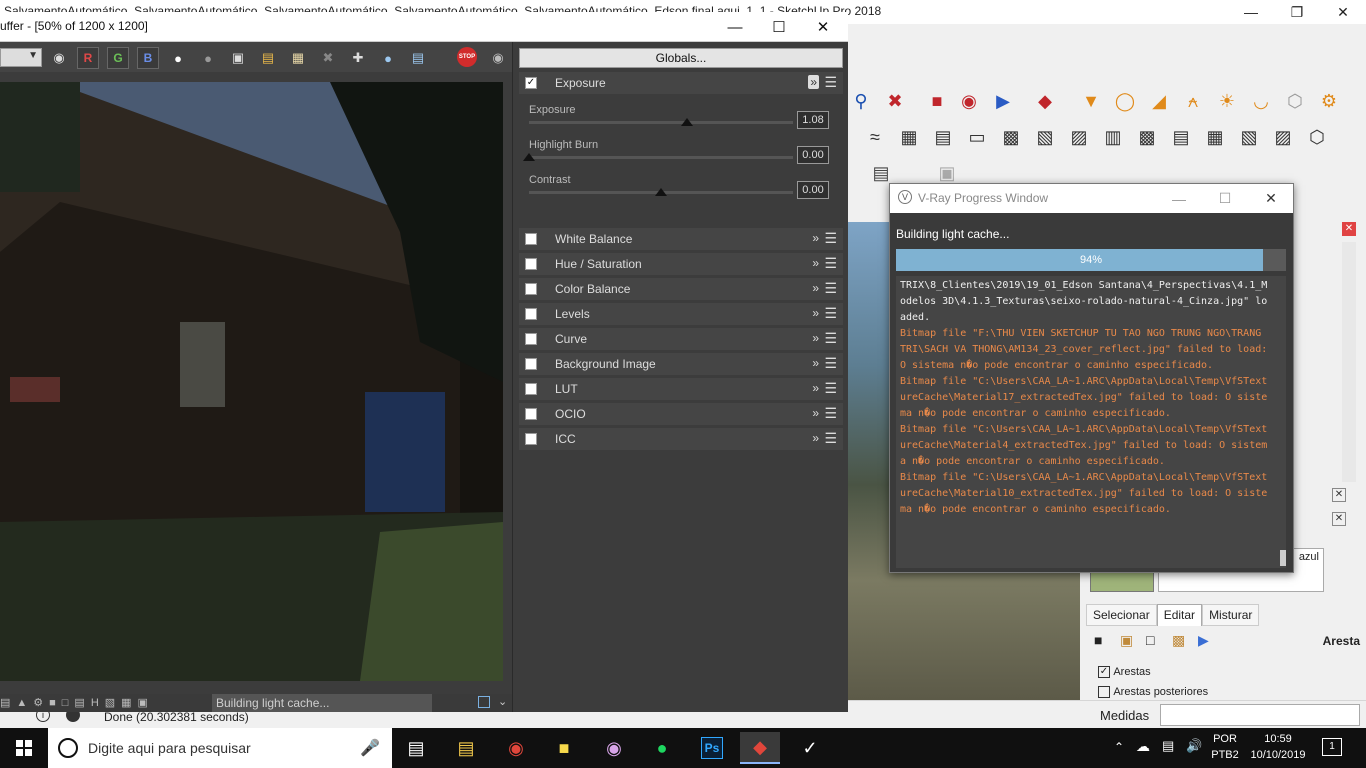 The width and height of the screenshot is (1366, 768). What do you see at coordinates (676, 154) in the screenshot?
I see `highlight-burn-slider: Highlight Burn 0.00` at bounding box center [676, 154].